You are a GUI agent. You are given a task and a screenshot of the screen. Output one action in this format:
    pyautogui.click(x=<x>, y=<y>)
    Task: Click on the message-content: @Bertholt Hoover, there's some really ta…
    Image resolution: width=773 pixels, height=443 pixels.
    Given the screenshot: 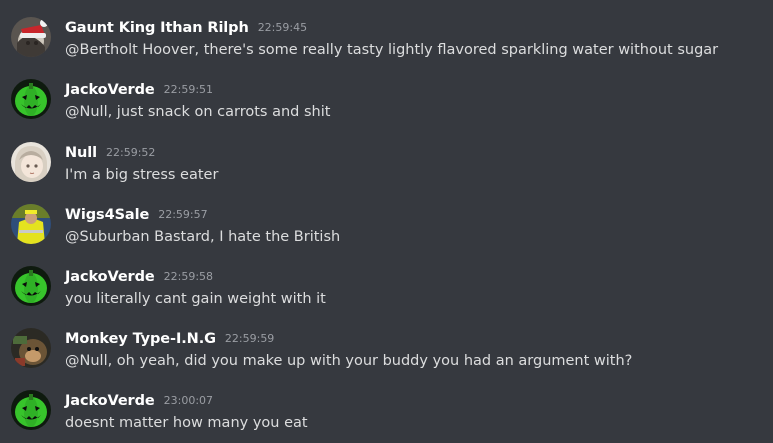 What is the action you would take?
    pyautogui.click(x=392, y=50)
    